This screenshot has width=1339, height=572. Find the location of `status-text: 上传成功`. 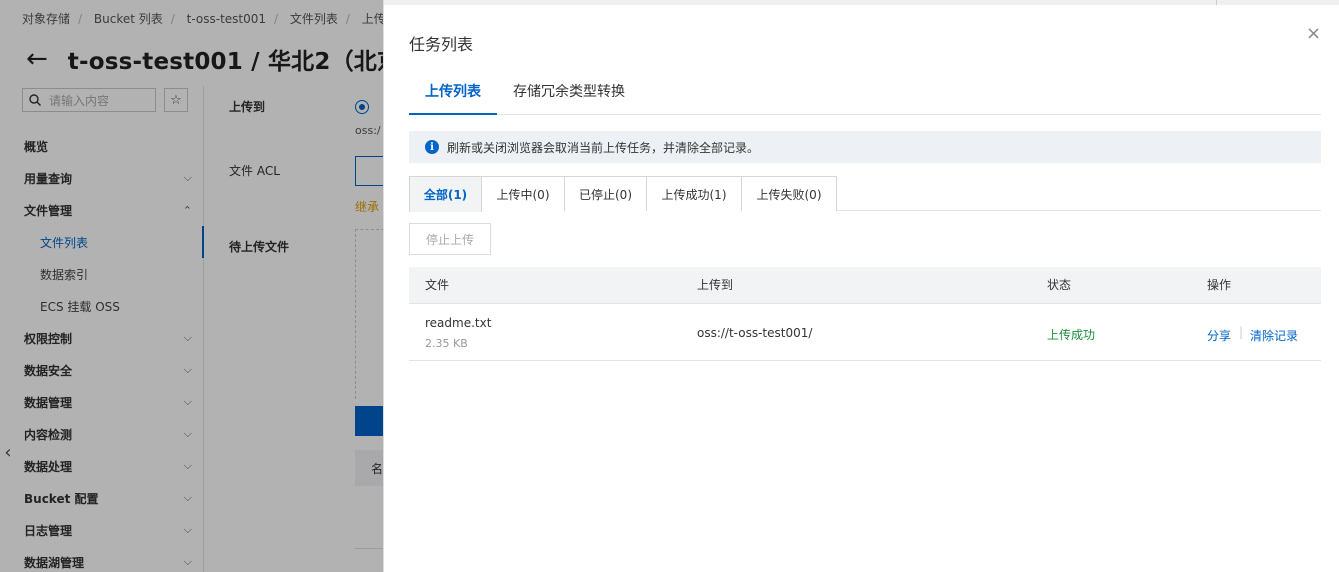

status-text: 上传成功 is located at coordinates (1071, 335).